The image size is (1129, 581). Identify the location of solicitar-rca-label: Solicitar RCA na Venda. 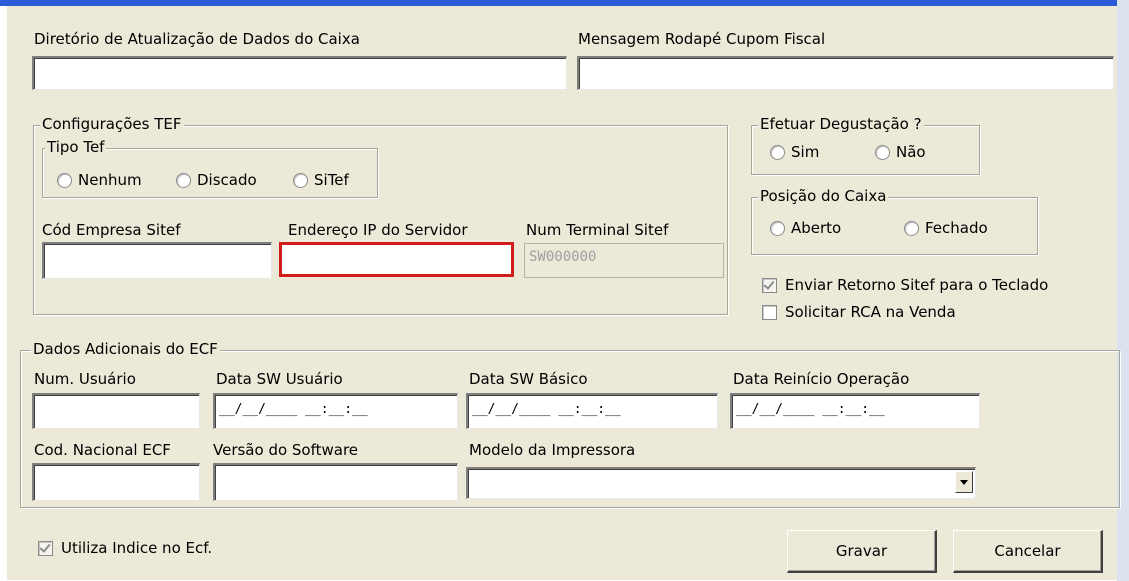
(870, 312).